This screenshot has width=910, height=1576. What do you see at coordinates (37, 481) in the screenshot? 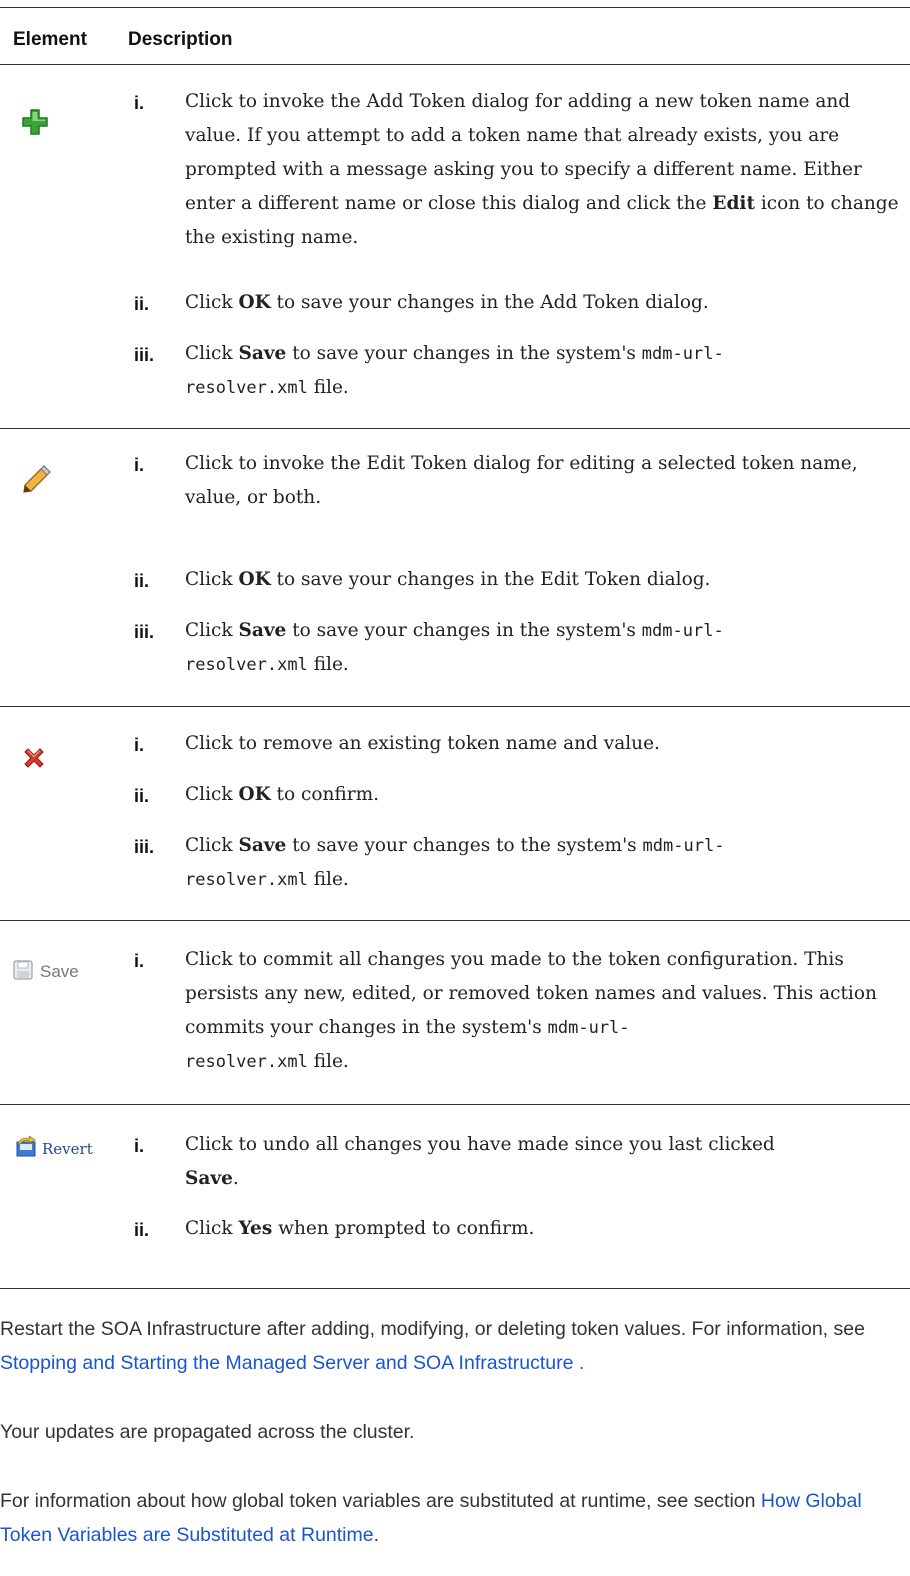
I see `edit-pencil-icon` at bounding box center [37, 481].